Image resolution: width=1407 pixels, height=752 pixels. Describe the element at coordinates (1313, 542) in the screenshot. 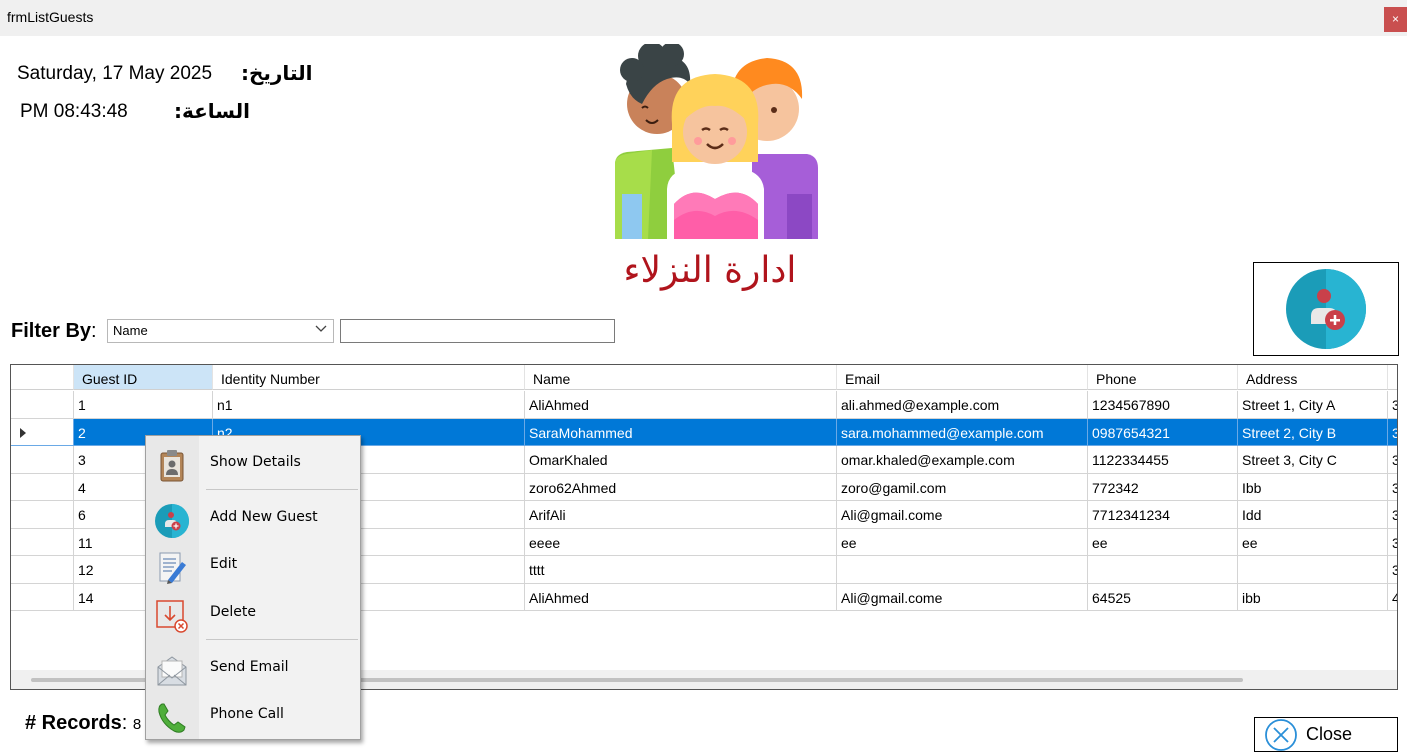

I see `address-cell: ee` at that location.